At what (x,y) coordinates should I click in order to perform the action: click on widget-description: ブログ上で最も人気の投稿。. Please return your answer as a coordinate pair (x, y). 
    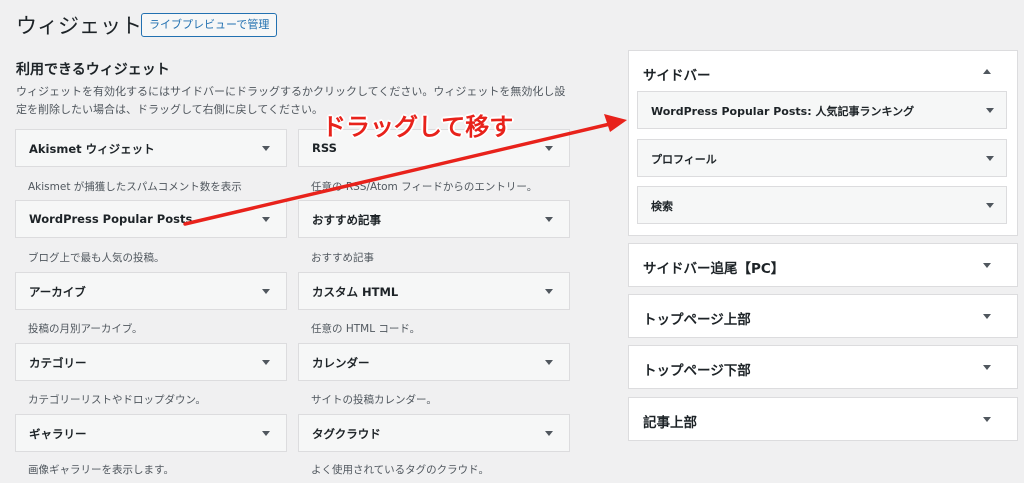
    Looking at the image, I should click on (96, 258).